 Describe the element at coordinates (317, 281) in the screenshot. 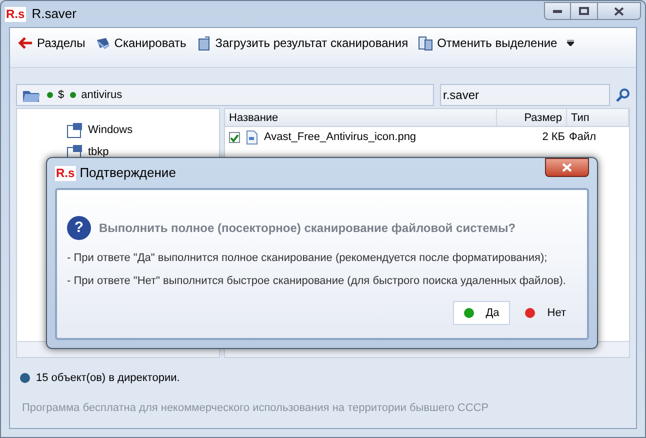

I see `dialog-text: - При ответе "Нет" выполнится быстрое сканирование (для быстрого поиска удаленных файлов).` at that location.